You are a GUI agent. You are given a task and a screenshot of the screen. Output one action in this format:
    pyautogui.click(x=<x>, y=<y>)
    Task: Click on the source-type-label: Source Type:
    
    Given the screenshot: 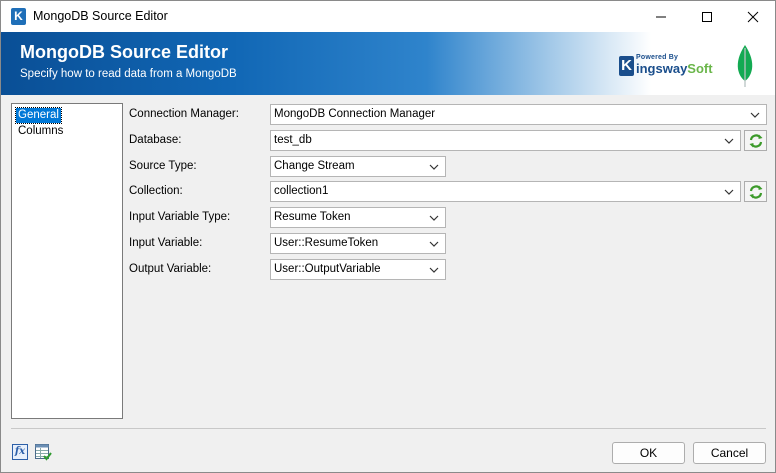 What is the action you would take?
    pyautogui.click(x=163, y=166)
    